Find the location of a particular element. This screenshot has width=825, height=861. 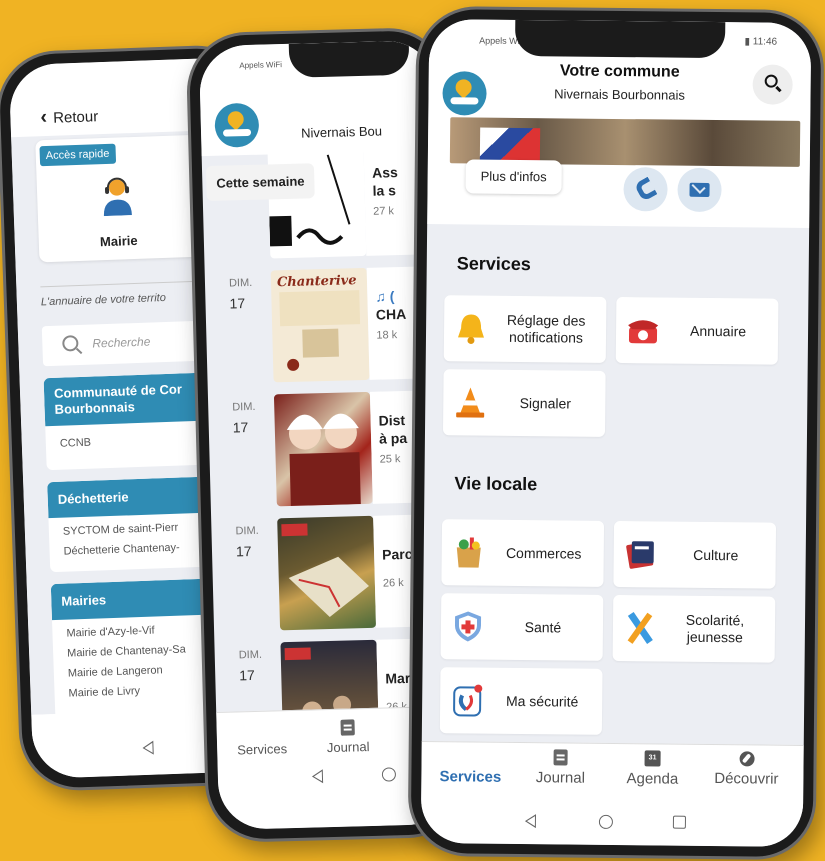

tile-signaler: Signaler is located at coordinates (524, 403).